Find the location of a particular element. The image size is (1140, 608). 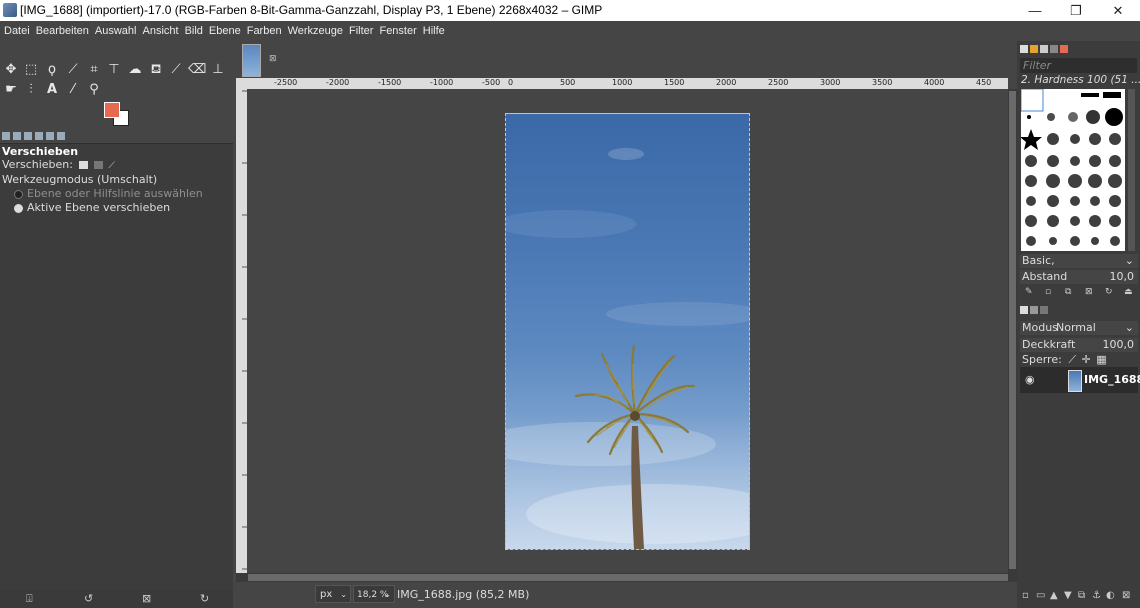

layer-move-icon is located at coordinates (84, 165).